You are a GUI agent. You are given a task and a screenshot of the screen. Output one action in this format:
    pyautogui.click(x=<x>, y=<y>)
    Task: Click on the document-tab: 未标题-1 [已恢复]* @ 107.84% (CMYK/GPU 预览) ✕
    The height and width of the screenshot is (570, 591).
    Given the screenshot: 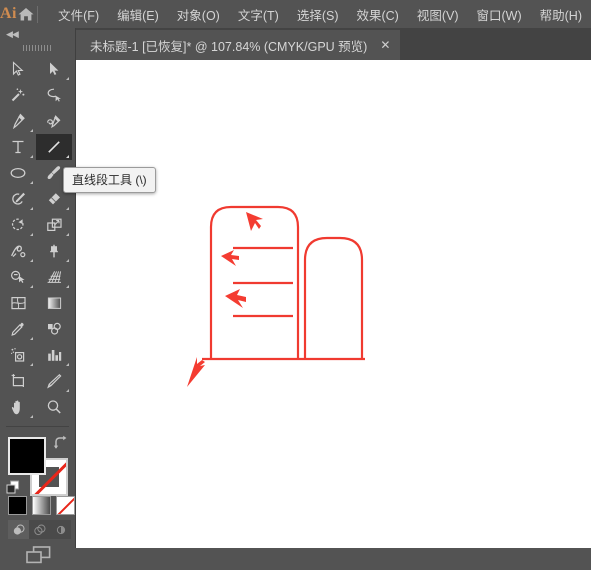 What is the action you would take?
    pyautogui.click(x=238, y=45)
    